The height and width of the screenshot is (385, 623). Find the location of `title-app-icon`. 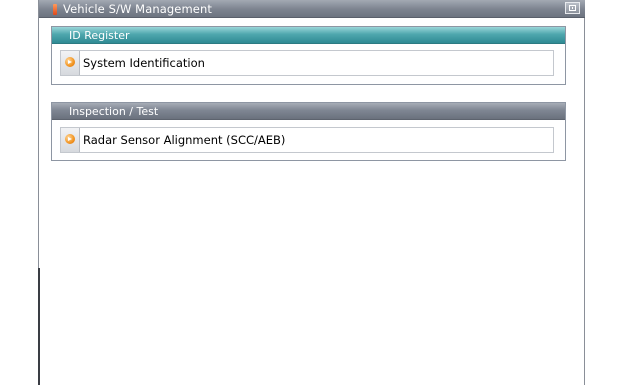

title-app-icon is located at coordinates (55, 9).